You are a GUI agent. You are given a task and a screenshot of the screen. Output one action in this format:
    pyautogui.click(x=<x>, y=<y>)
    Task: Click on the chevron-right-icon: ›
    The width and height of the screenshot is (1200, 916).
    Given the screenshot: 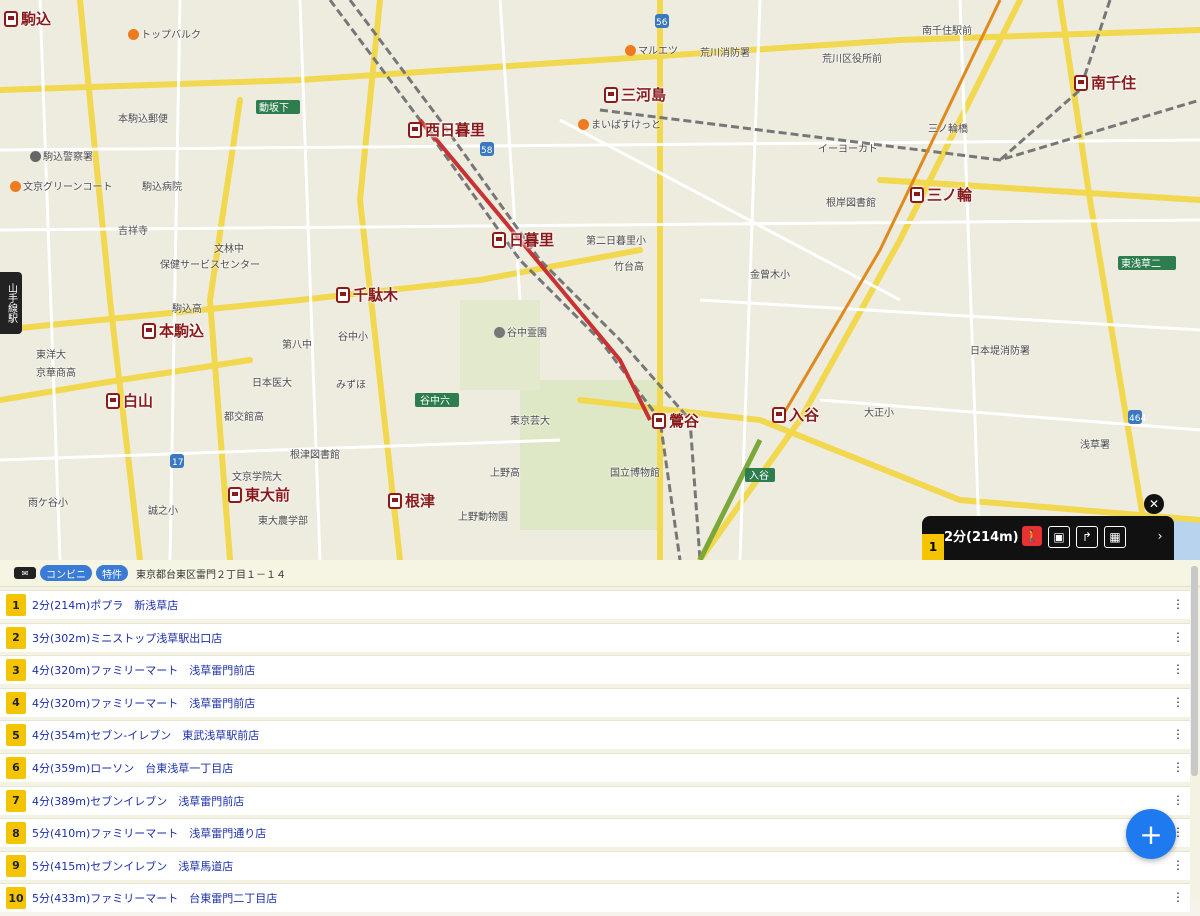 What is the action you would take?
    pyautogui.click(x=1160, y=536)
    